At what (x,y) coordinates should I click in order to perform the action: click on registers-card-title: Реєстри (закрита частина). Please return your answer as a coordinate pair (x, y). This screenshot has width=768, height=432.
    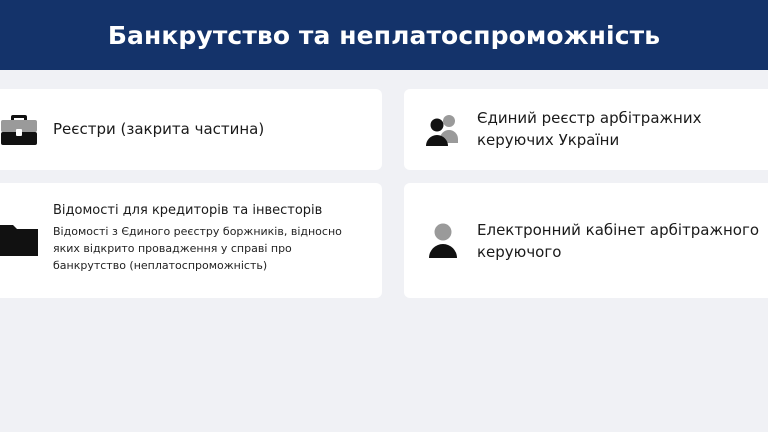
    Looking at the image, I should click on (159, 129).